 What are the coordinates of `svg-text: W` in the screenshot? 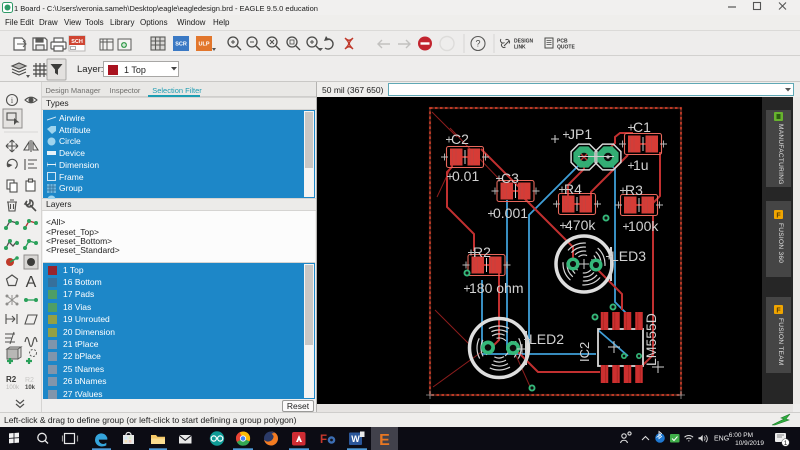 It's located at (355, 439).